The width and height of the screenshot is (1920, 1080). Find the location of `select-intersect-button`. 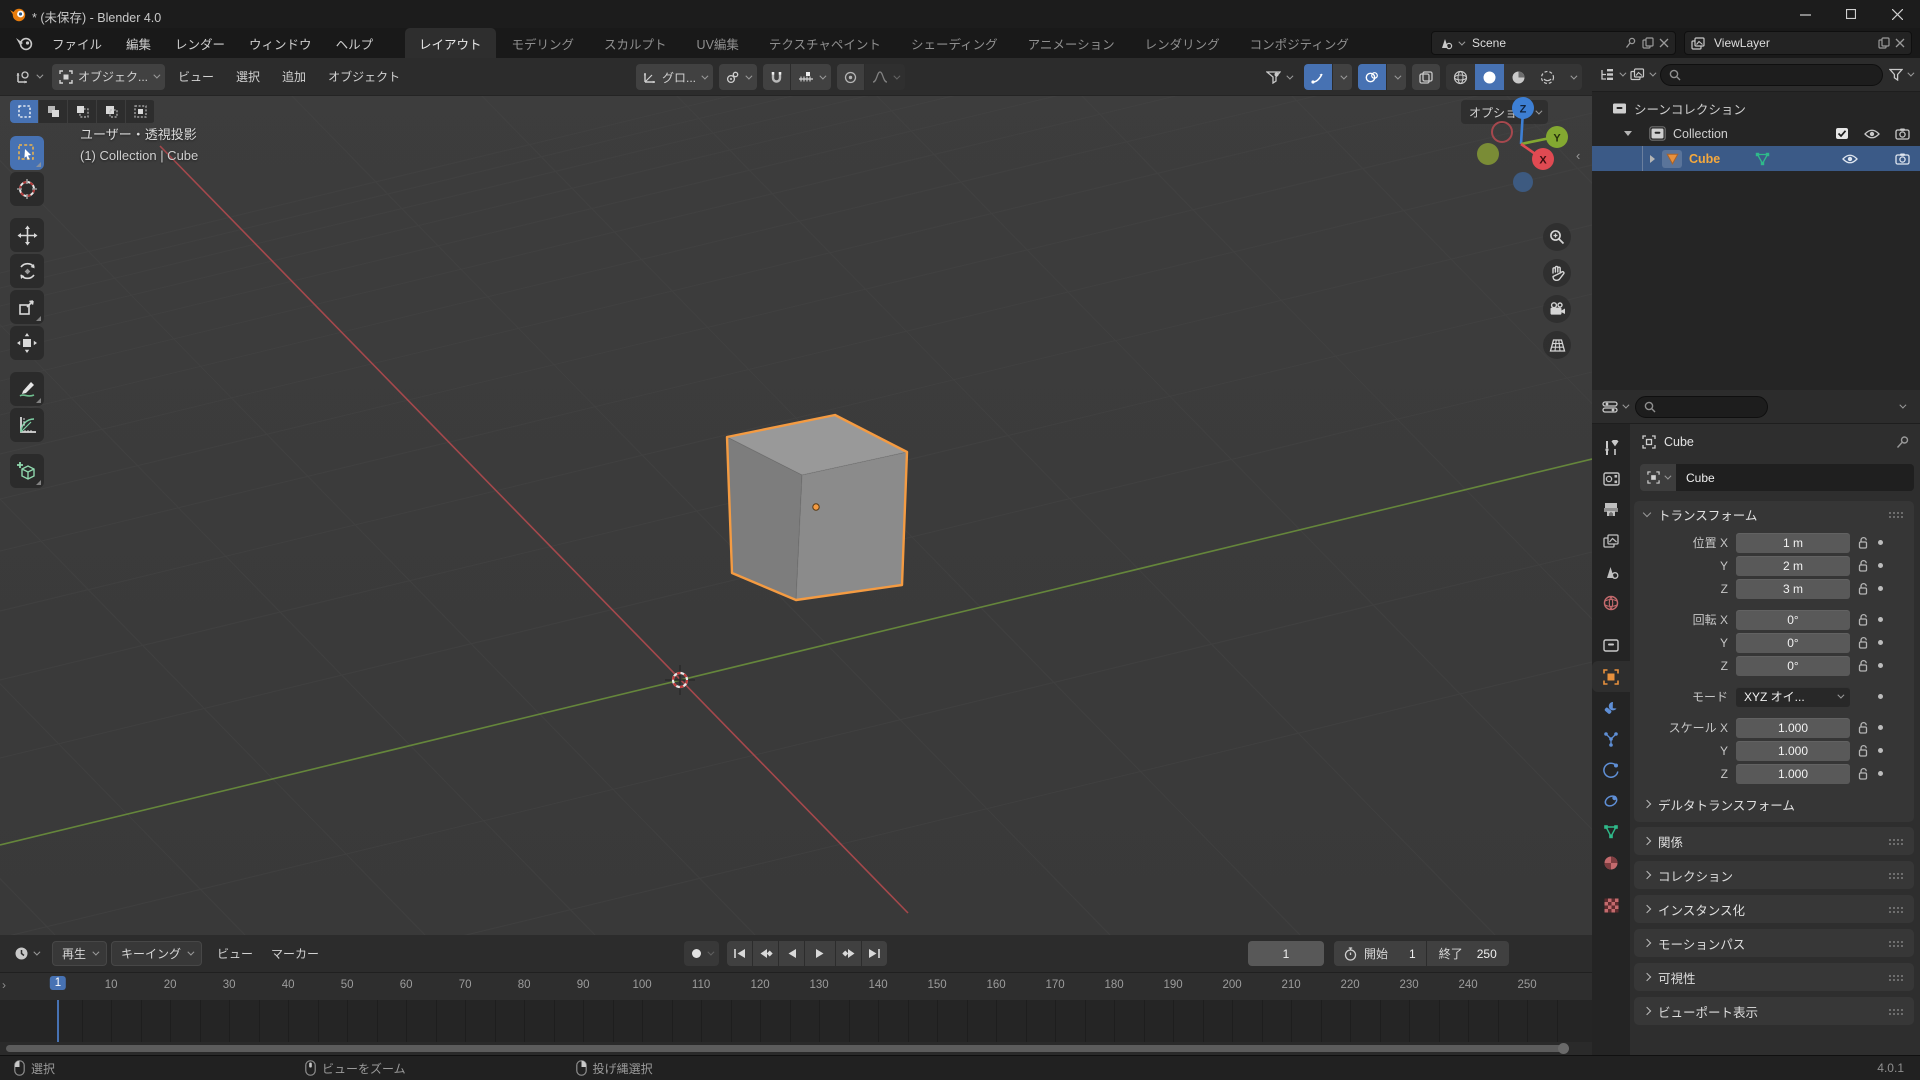

select-intersect-button is located at coordinates (140, 111).